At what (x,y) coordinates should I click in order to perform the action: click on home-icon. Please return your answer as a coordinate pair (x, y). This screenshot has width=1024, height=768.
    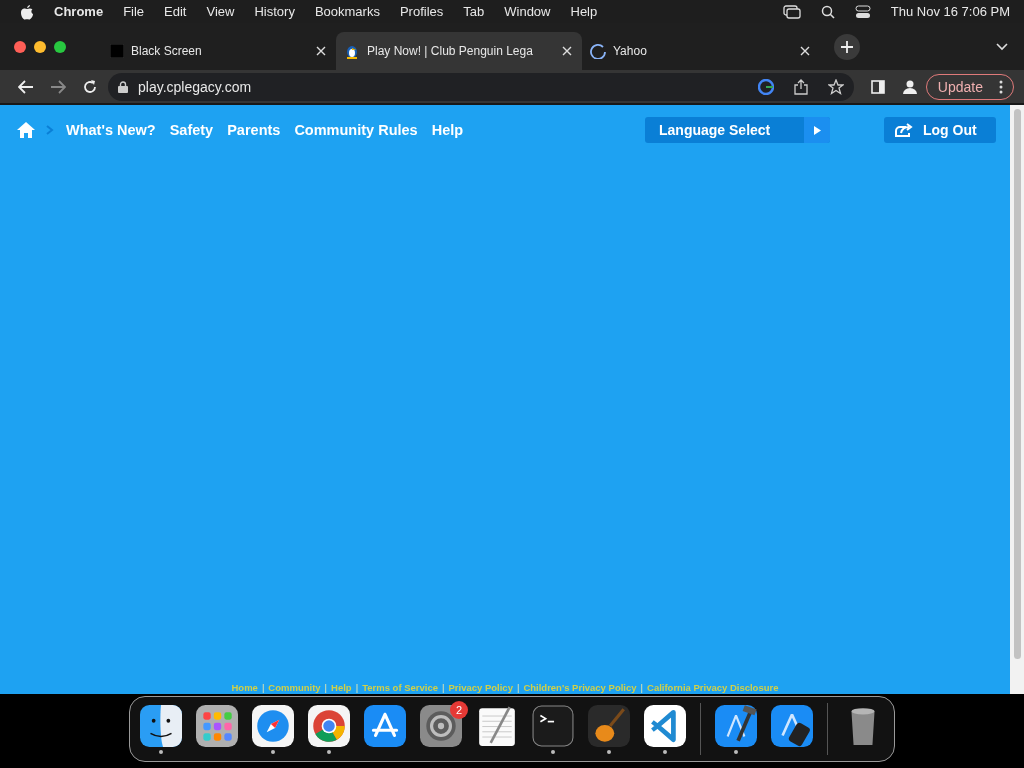
    Looking at the image, I should click on (26, 130).